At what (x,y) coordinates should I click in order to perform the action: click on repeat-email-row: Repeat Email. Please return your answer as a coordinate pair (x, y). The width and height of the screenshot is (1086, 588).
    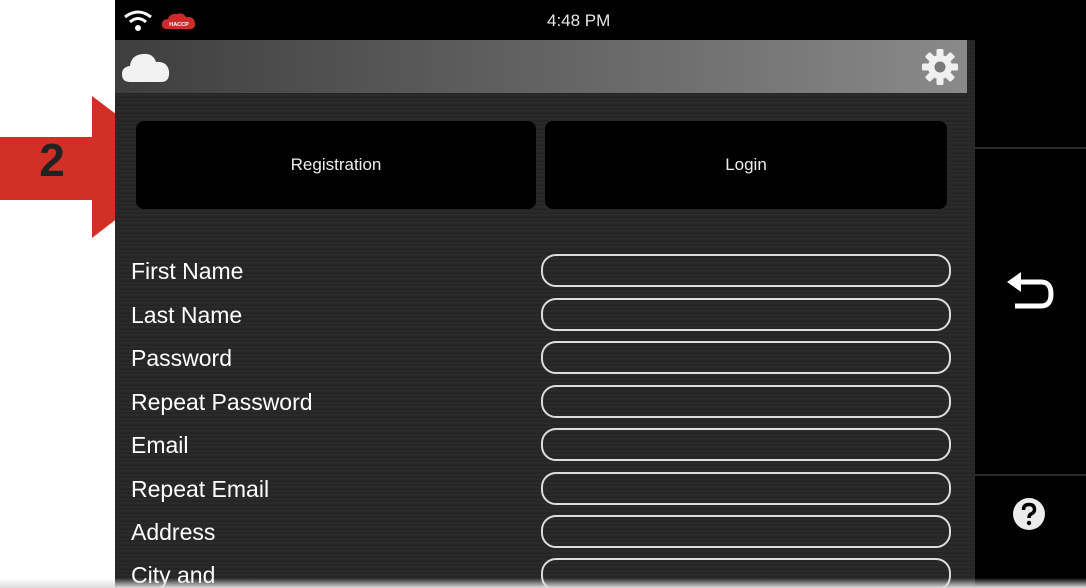
    Looking at the image, I should click on (541, 490).